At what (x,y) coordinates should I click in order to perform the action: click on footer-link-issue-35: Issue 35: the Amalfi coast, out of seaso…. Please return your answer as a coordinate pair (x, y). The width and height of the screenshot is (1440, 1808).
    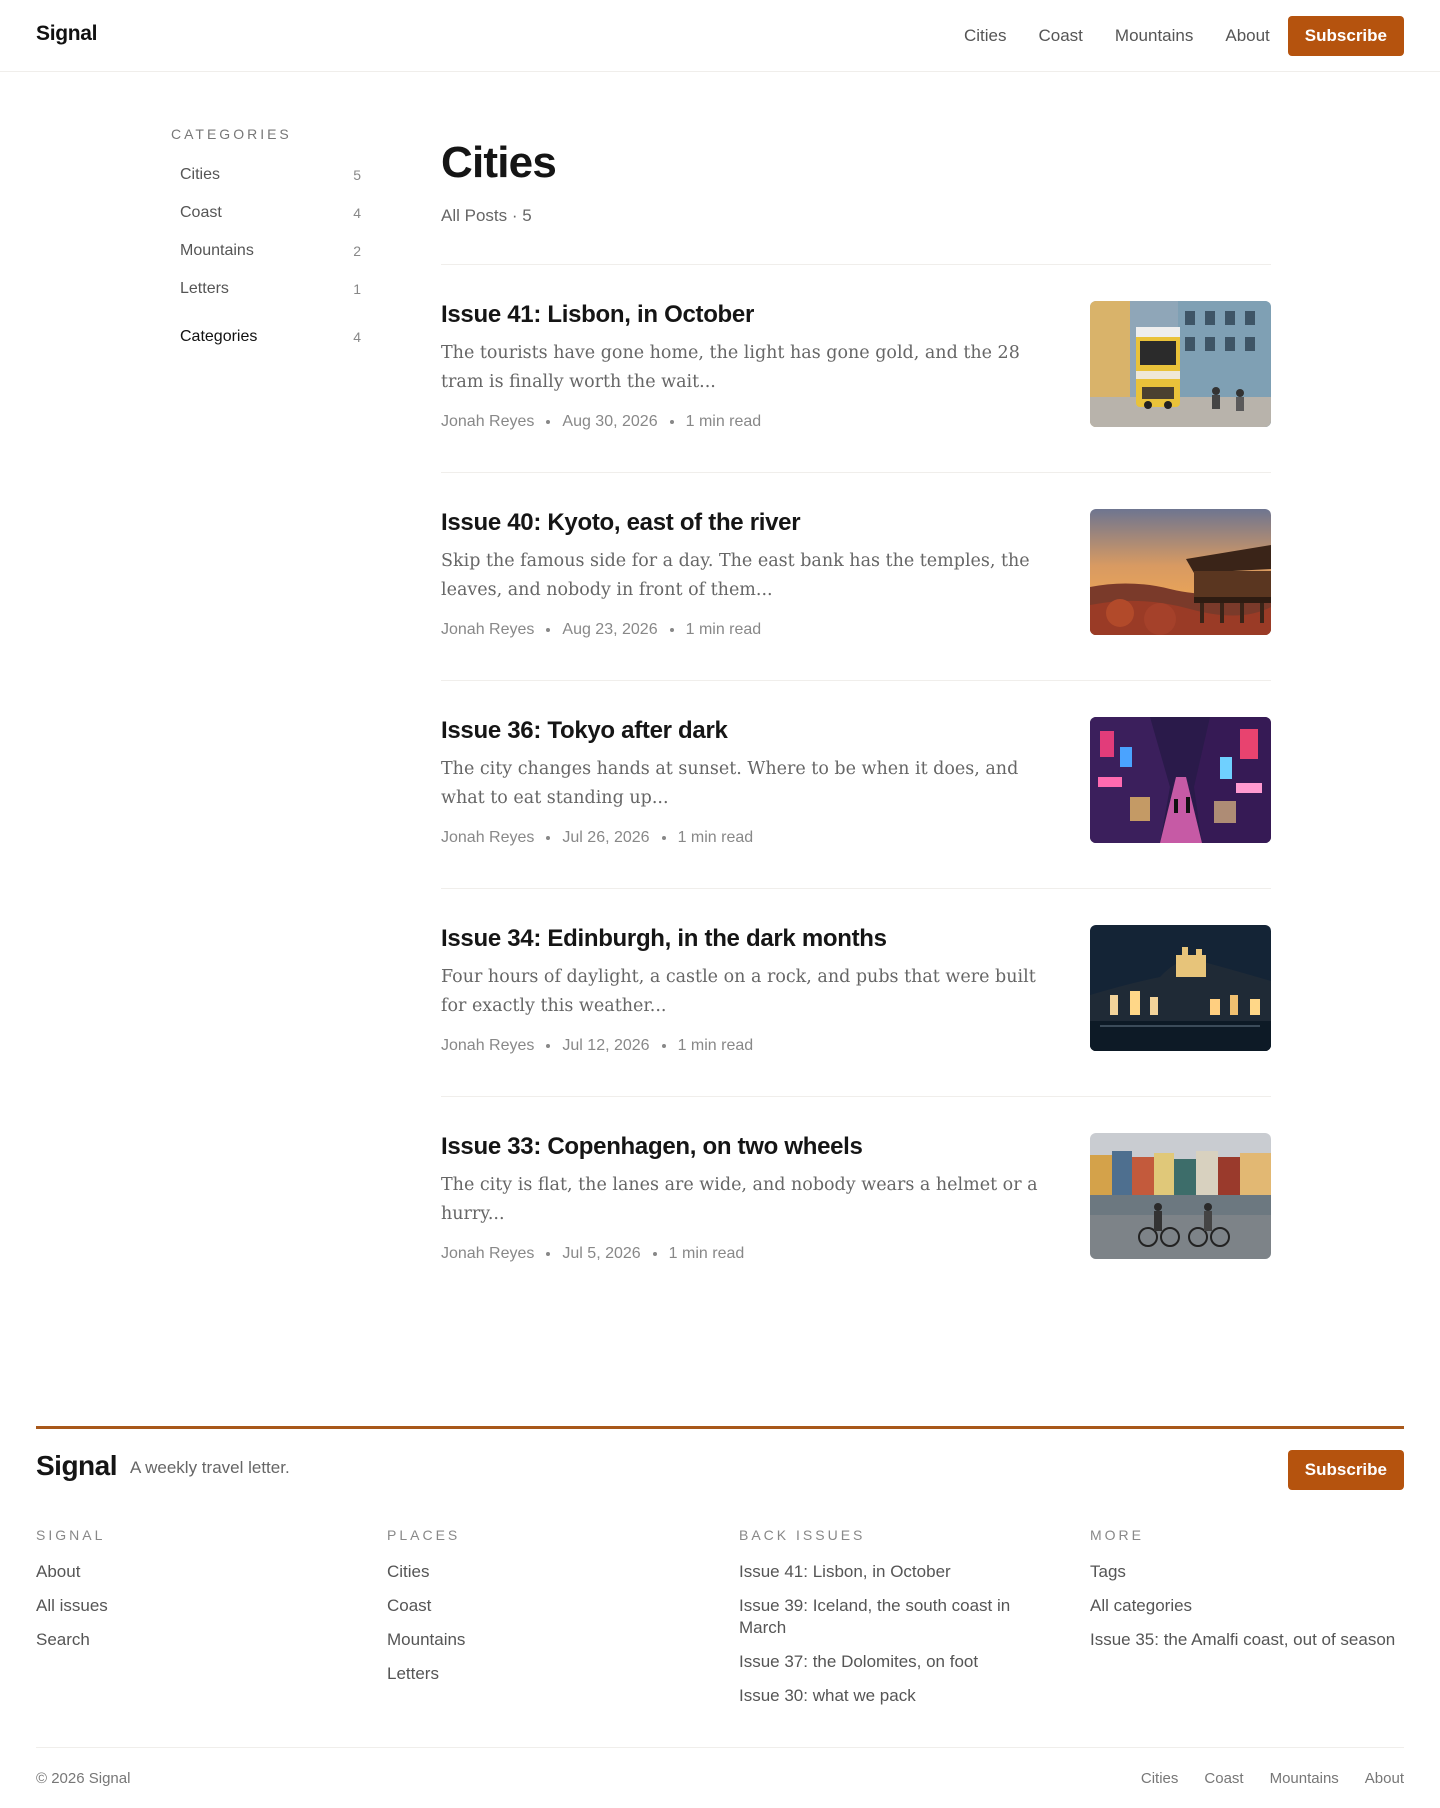
    Looking at the image, I should click on (1250, 1640).